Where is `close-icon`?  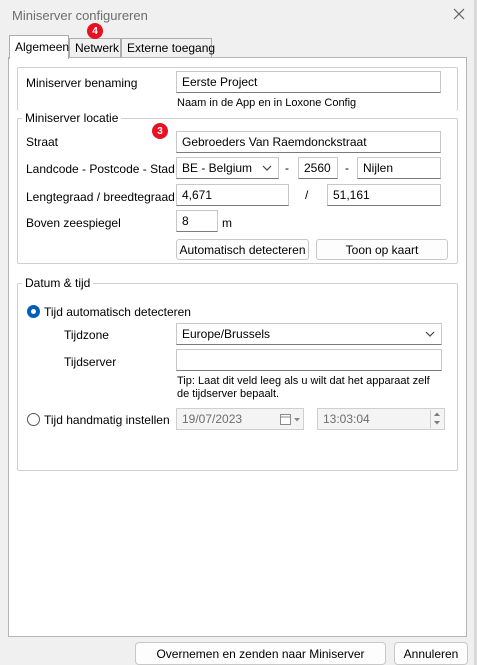
close-icon is located at coordinates (459, 14).